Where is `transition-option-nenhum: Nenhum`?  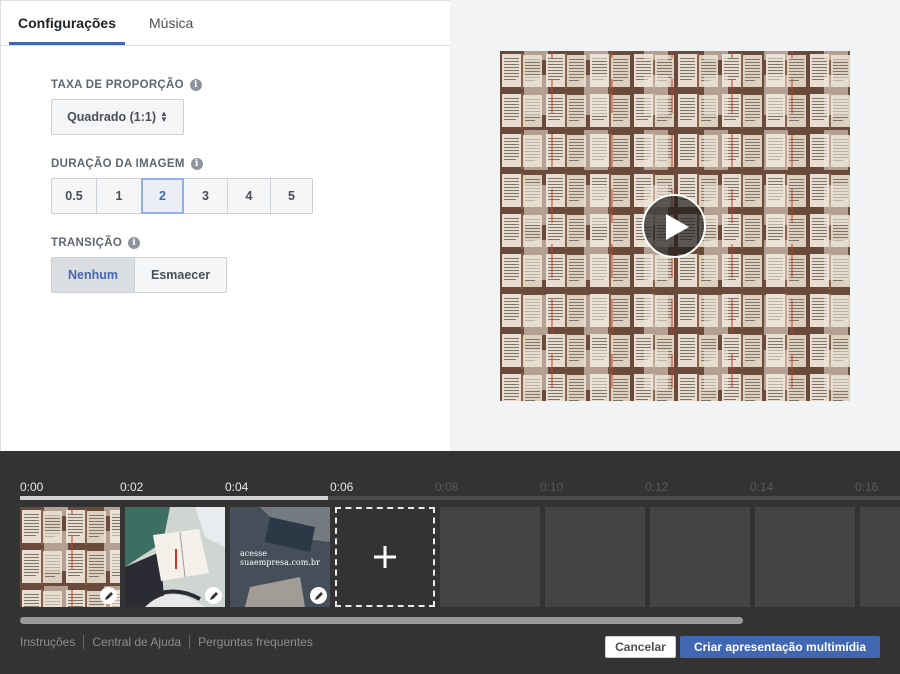 transition-option-nenhum: Nenhum is located at coordinates (92, 275).